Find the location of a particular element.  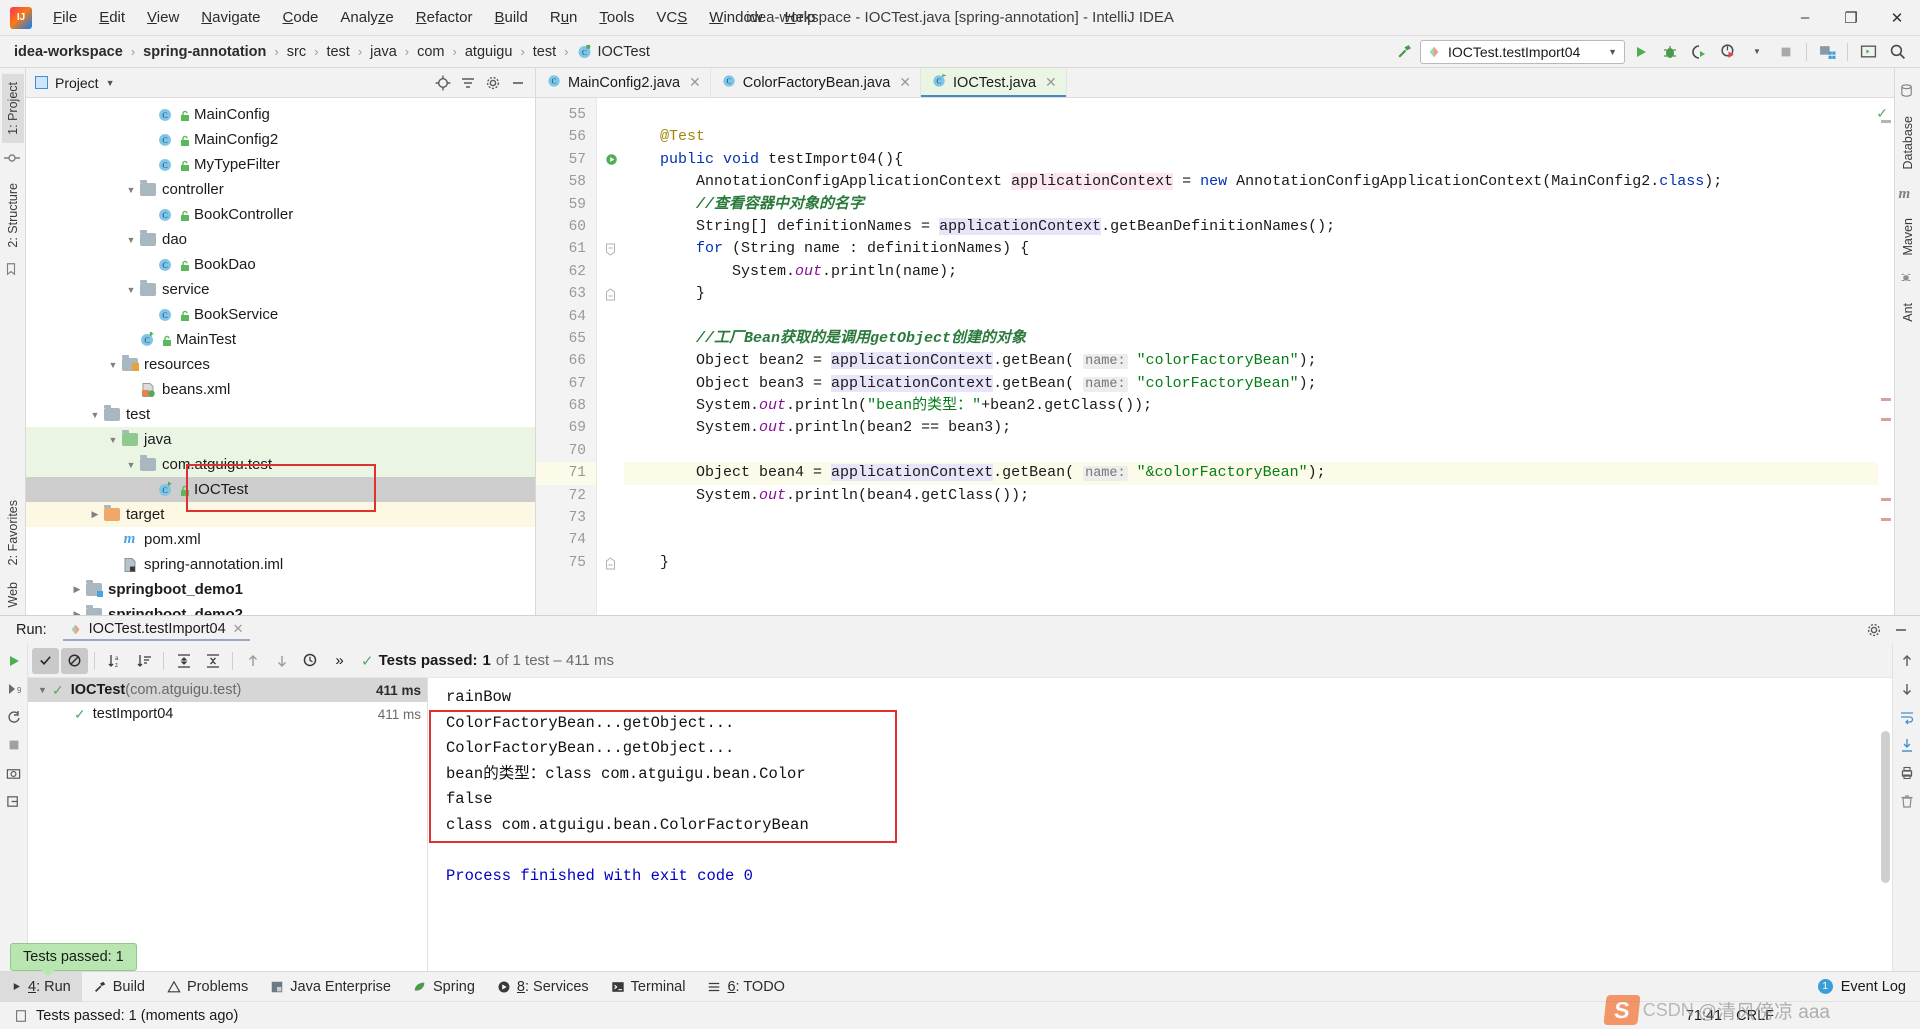

line-number-71: 71 is located at coordinates (566, 473).